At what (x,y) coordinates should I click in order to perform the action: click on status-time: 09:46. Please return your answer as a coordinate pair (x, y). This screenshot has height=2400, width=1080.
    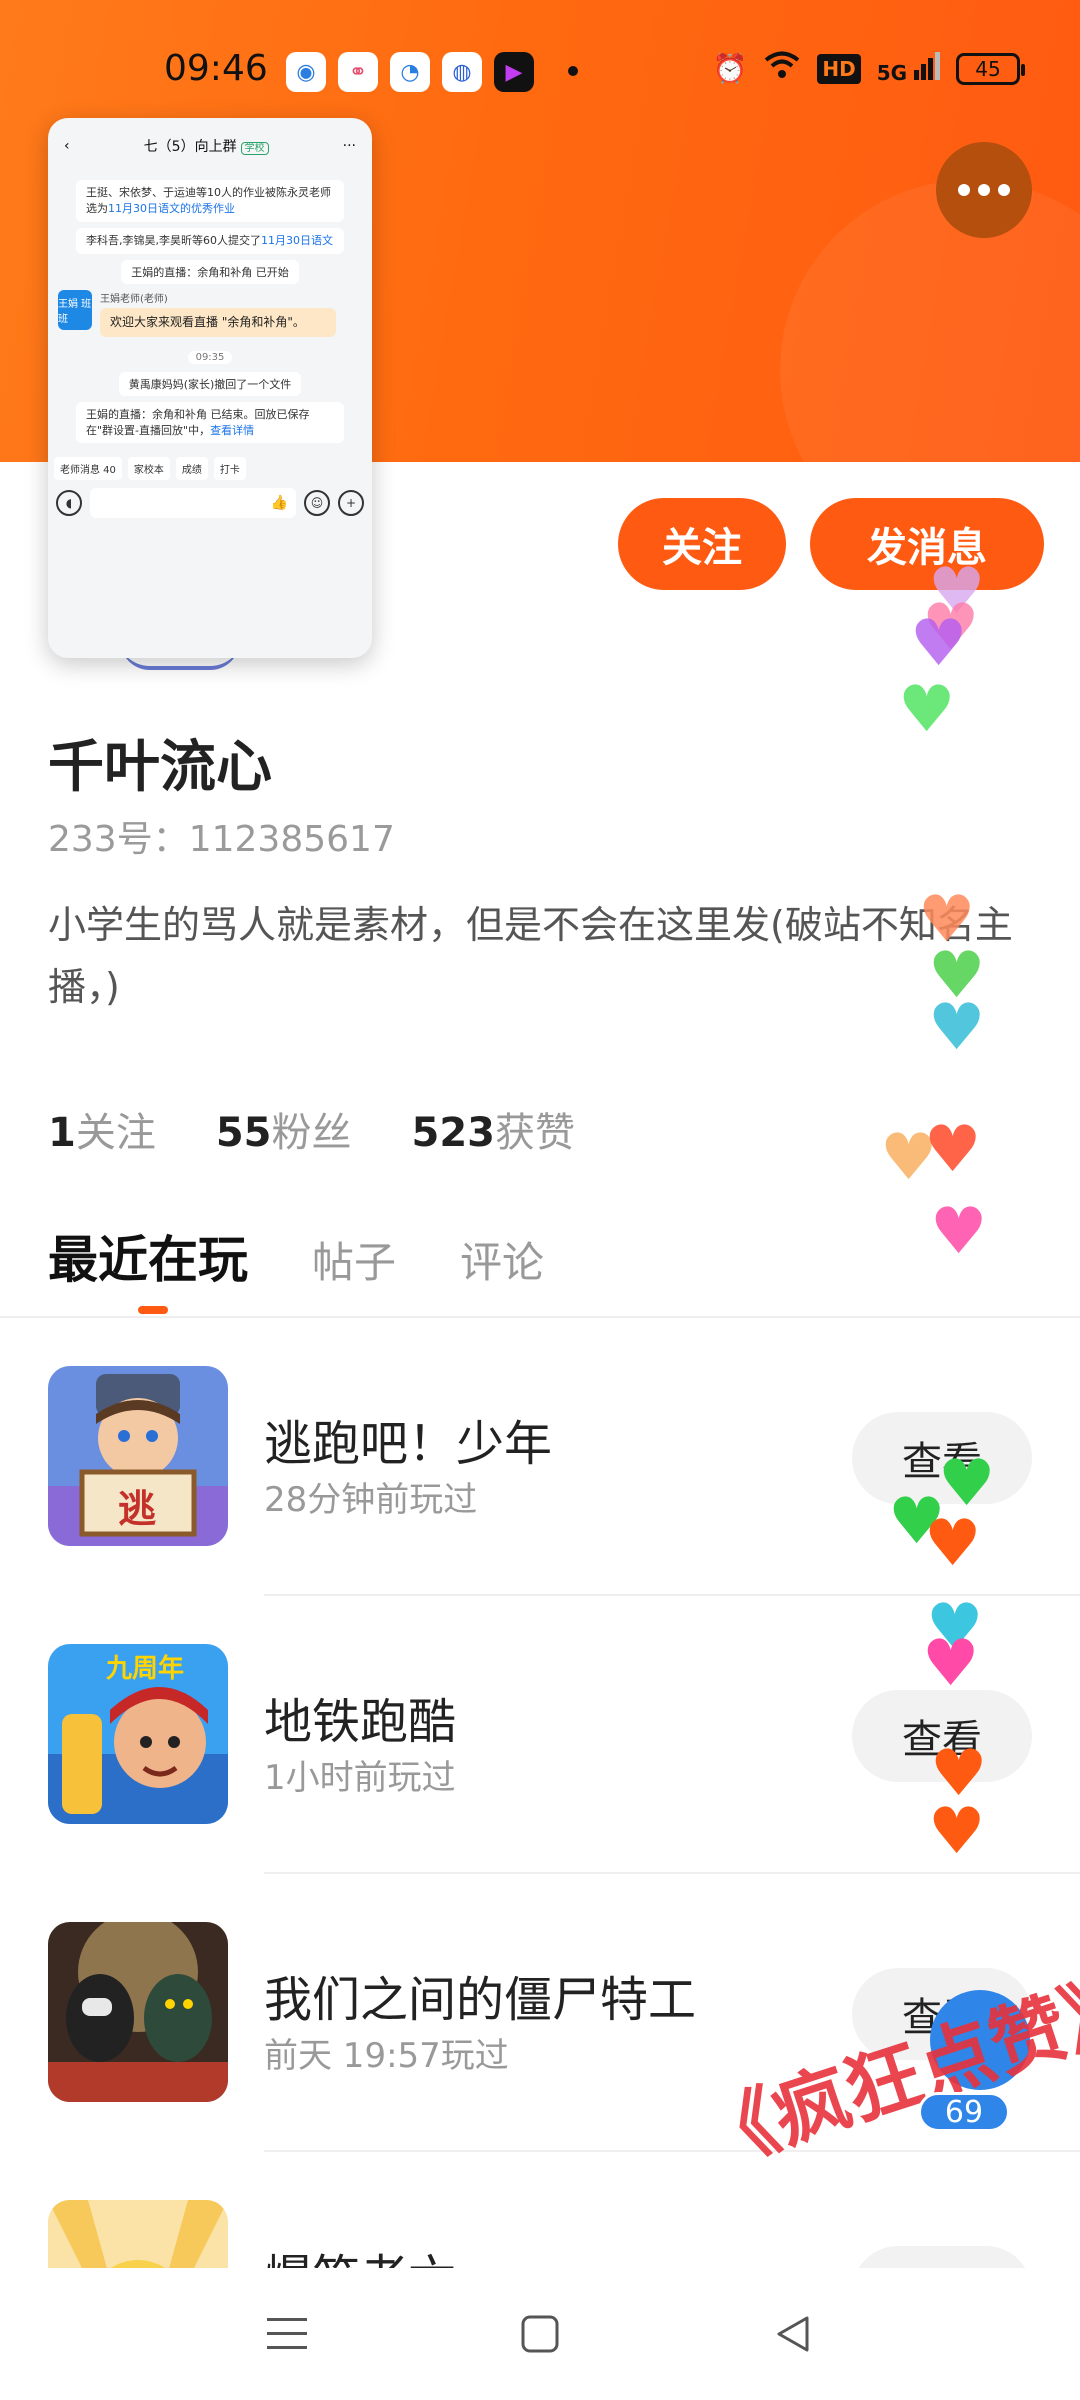
    Looking at the image, I should click on (216, 68).